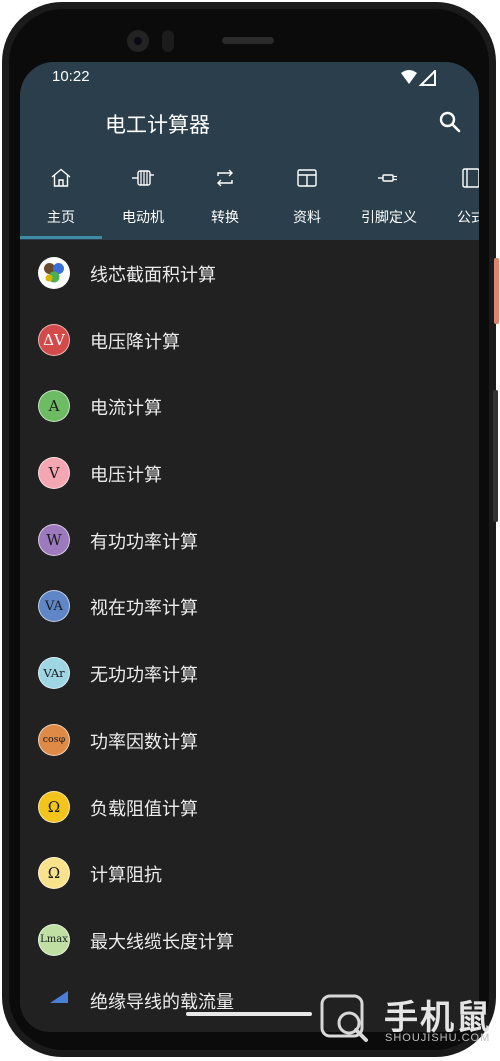 The image size is (500, 1061). I want to click on list-item-cross-section: 线芯截面积计算, so click(249, 273).